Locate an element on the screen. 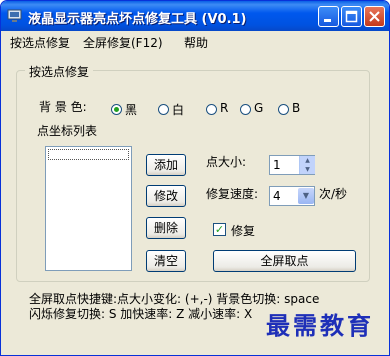 This screenshot has width=390, height=356. menu-help: 帮助 is located at coordinates (196, 42).